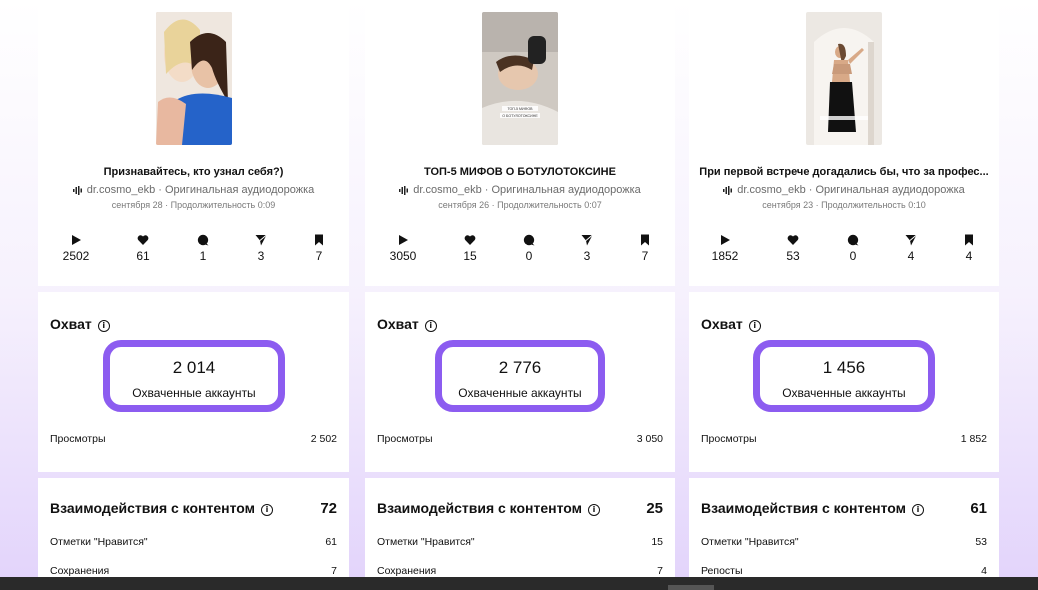 This screenshot has height=590, width=1038. I want to click on reach-highlight: 2 776 Охваченные аккаунты, so click(520, 376).